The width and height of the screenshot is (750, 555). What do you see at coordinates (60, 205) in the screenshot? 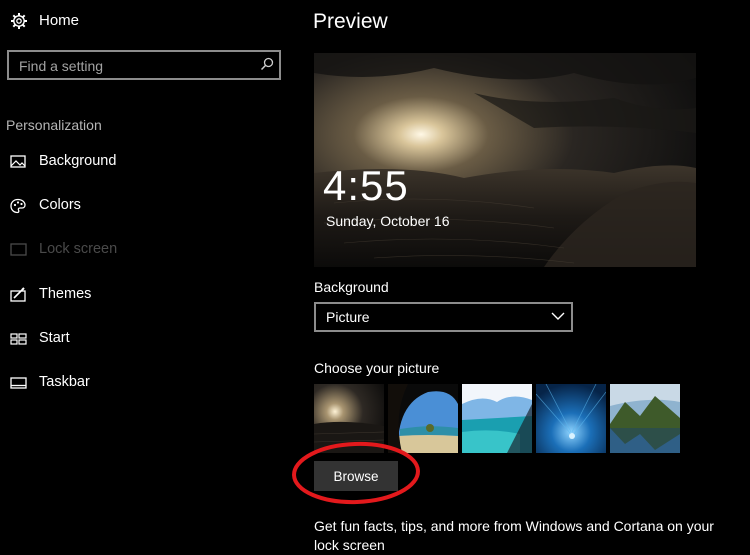
I see `sidebar-item-label: Colors` at bounding box center [60, 205].